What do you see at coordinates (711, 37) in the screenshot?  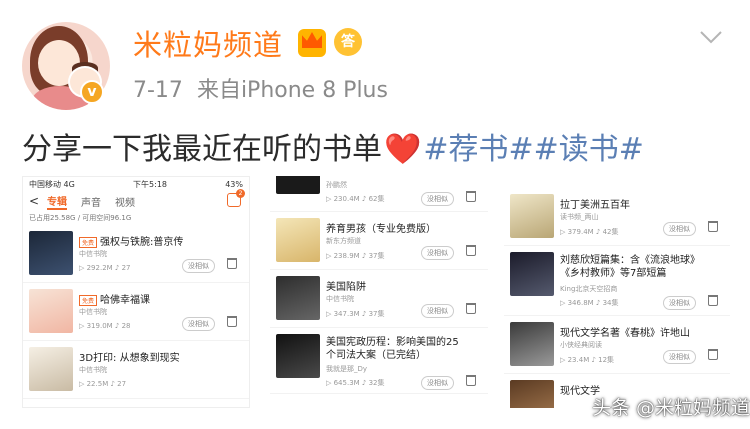 I see `chevron-down-icon` at bounding box center [711, 37].